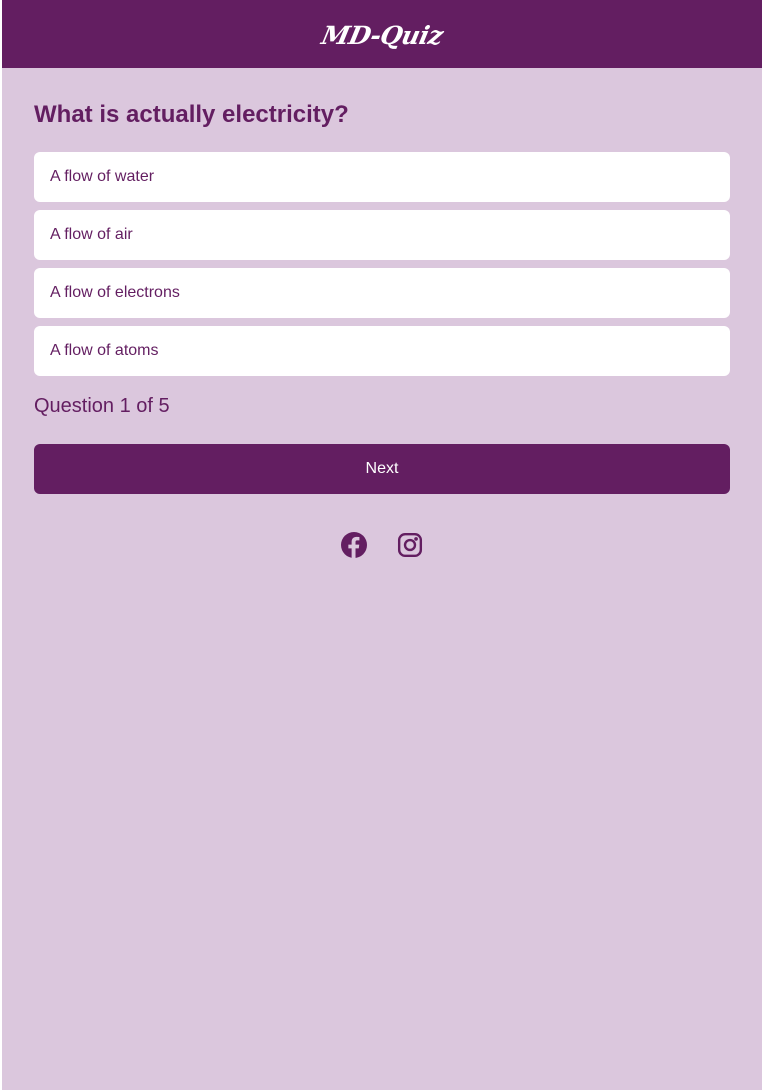 This screenshot has width=763, height=1090. I want to click on next-button: Next, so click(382, 469).